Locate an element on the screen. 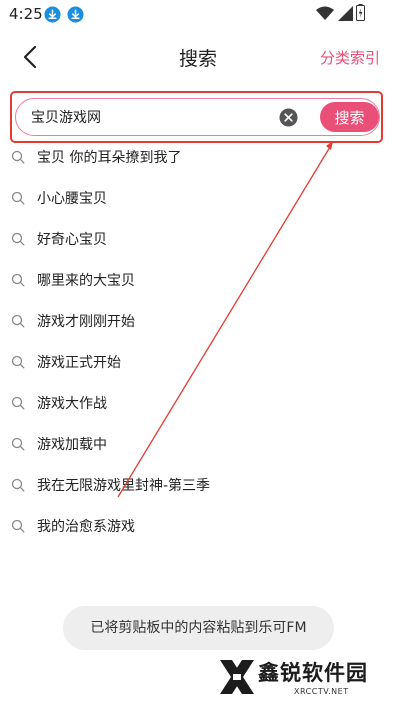 The image size is (396, 704). watermark-title: 鑫锐软件园 is located at coordinates (313, 673).